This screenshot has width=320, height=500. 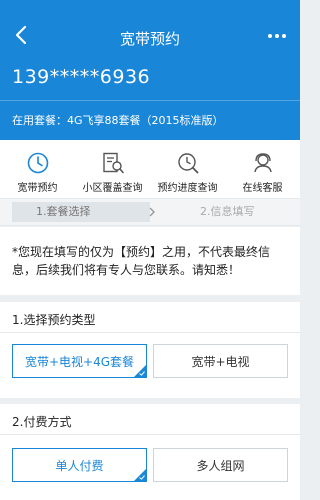 I want to click on customer-service-icon, so click(x=262, y=163).